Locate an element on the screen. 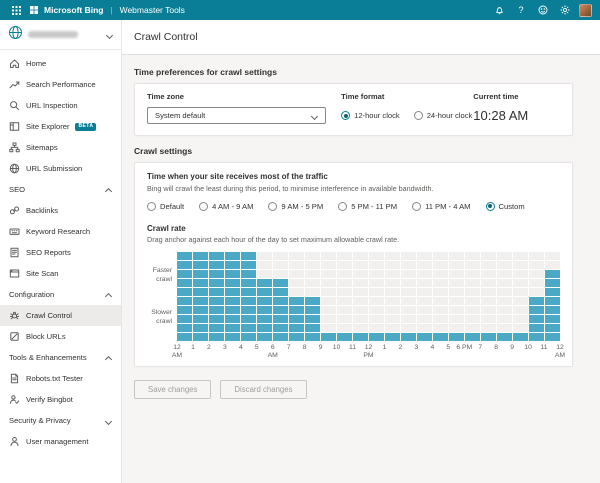 This screenshot has width=600, height=483. crawl-rate-column-11-pm is located at coordinates (552, 296).